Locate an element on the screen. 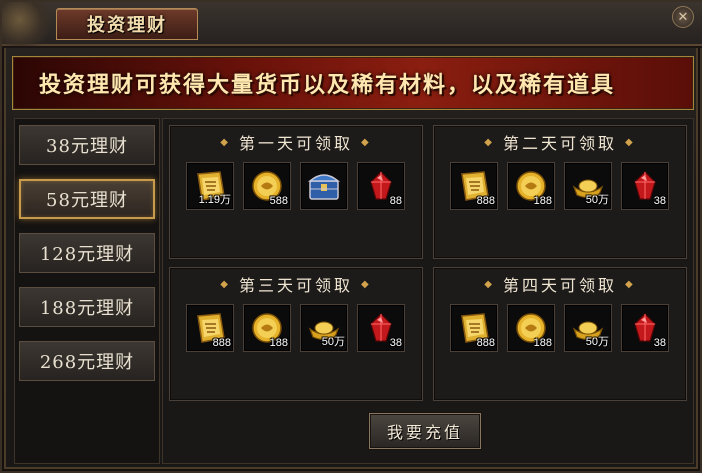 The height and width of the screenshot is (473, 702). day-title-text: 第二天可领取 is located at coordinates (559, 143).